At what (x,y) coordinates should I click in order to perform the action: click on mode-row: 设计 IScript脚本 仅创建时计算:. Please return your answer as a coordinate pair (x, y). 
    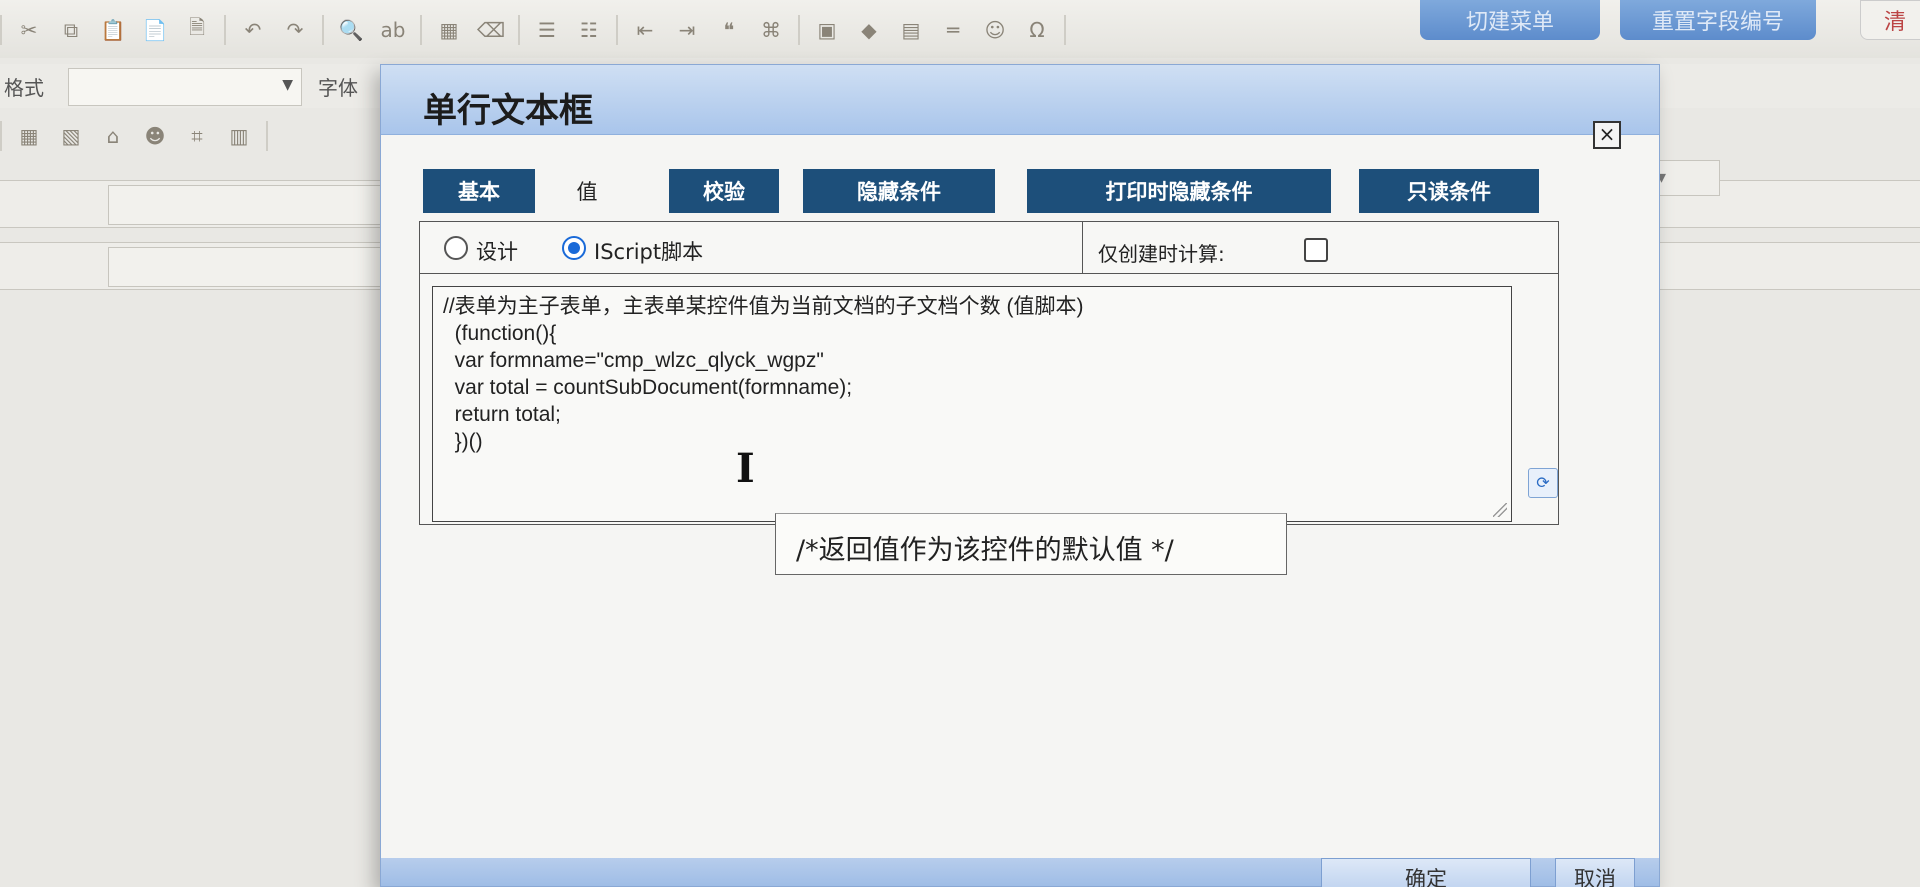
    Looking at the image, I should click on (989, 248).